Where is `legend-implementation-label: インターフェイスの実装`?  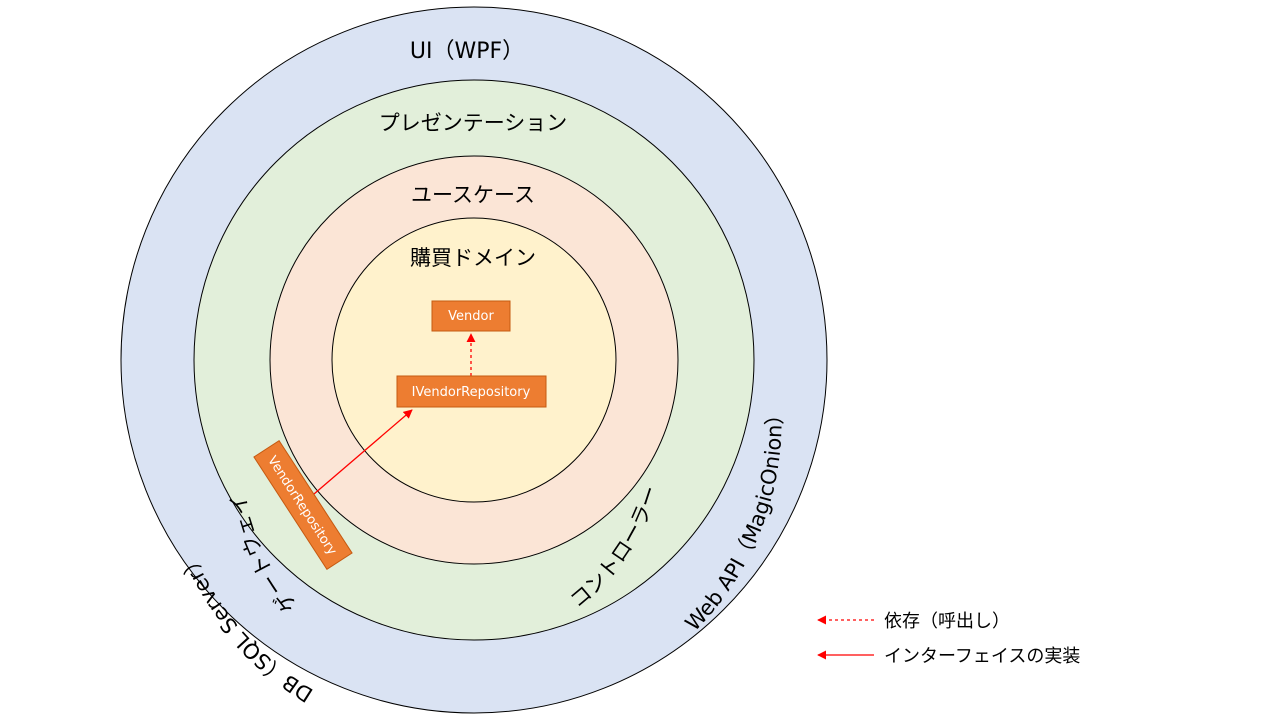 legend-implementation-label: インターフェイスの実装 is located at coordinates (982, 656).